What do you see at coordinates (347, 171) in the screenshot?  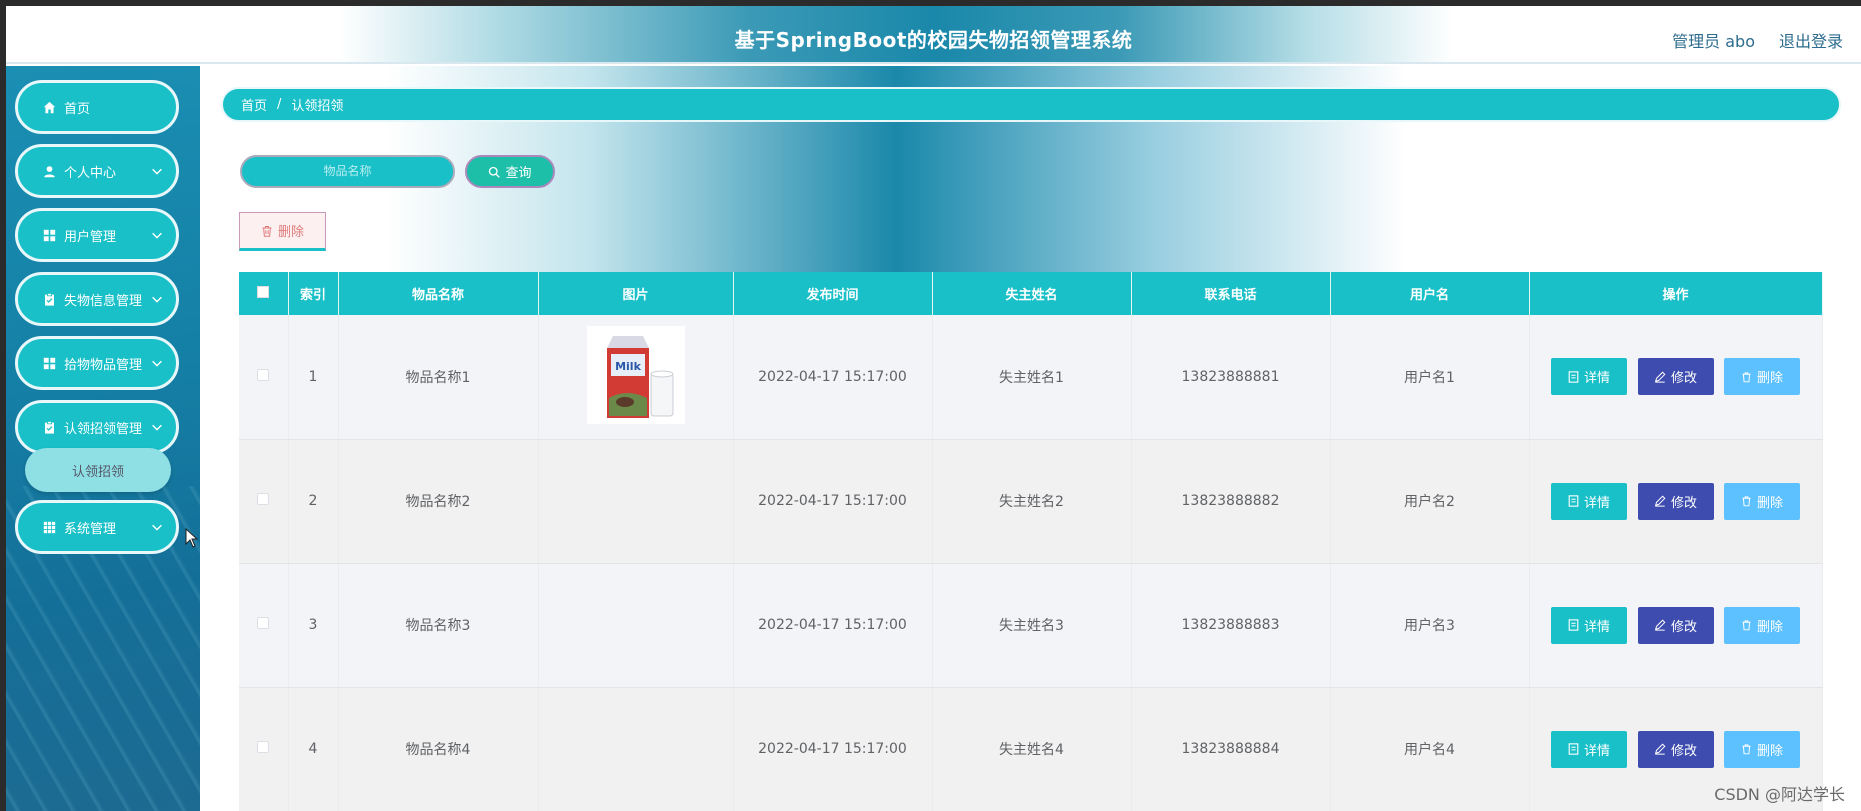 I see `item-name-search-input: 物品名称` at bounding box center [347, 171].